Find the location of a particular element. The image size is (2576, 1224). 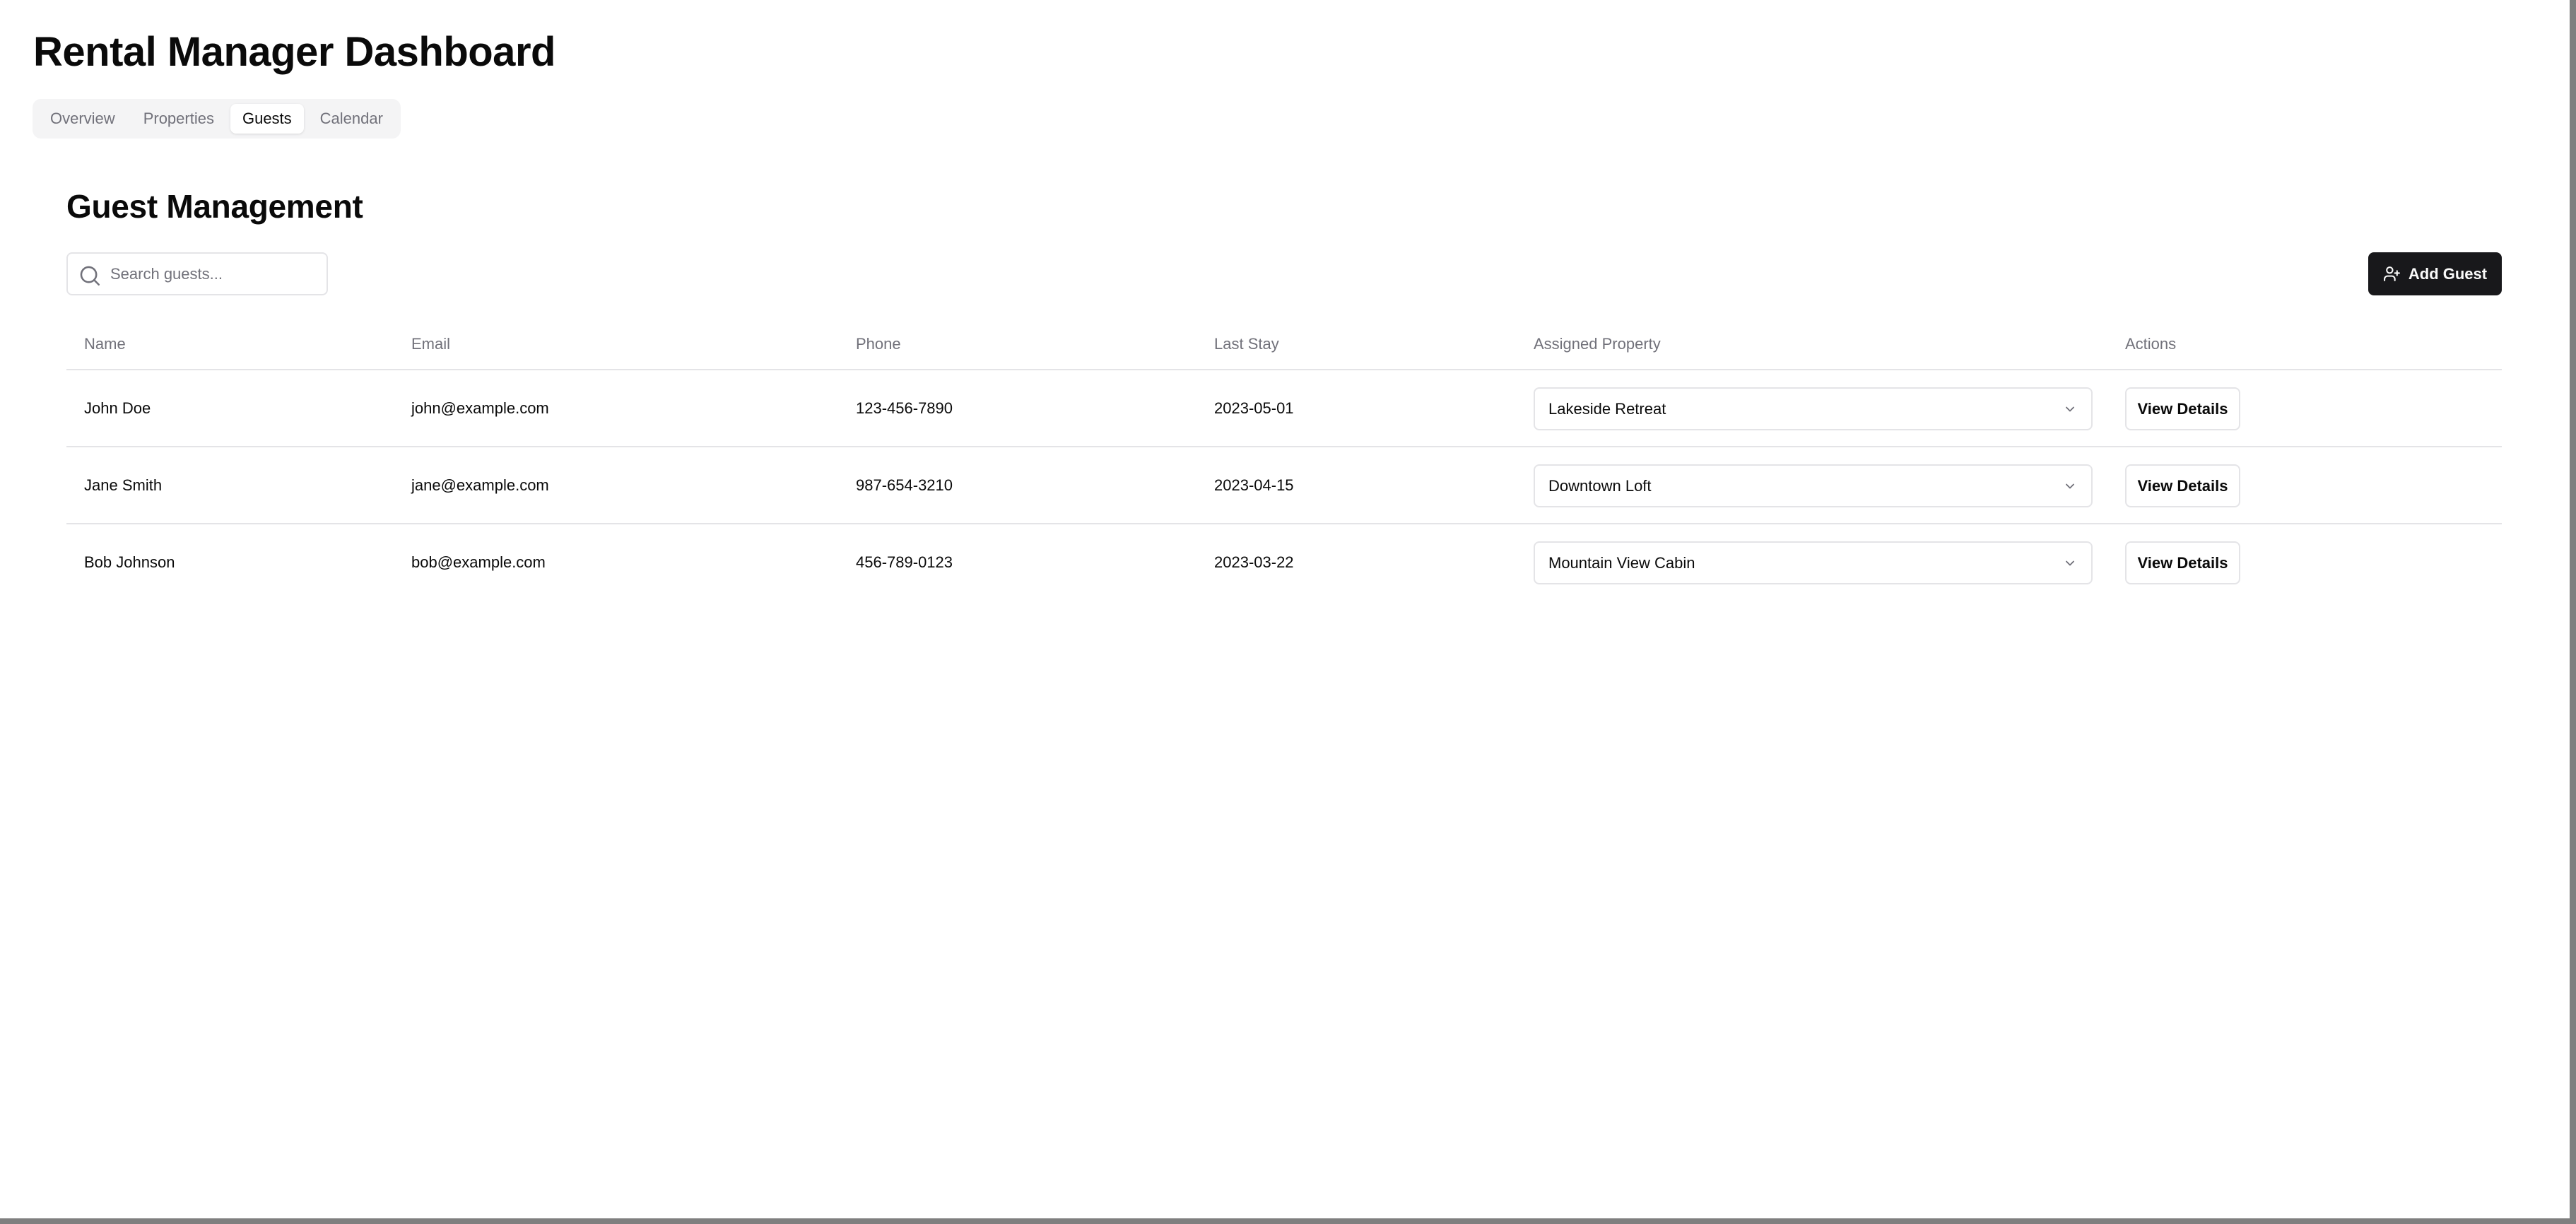

guest-name: John Doe is located at coordinates (117, 408).